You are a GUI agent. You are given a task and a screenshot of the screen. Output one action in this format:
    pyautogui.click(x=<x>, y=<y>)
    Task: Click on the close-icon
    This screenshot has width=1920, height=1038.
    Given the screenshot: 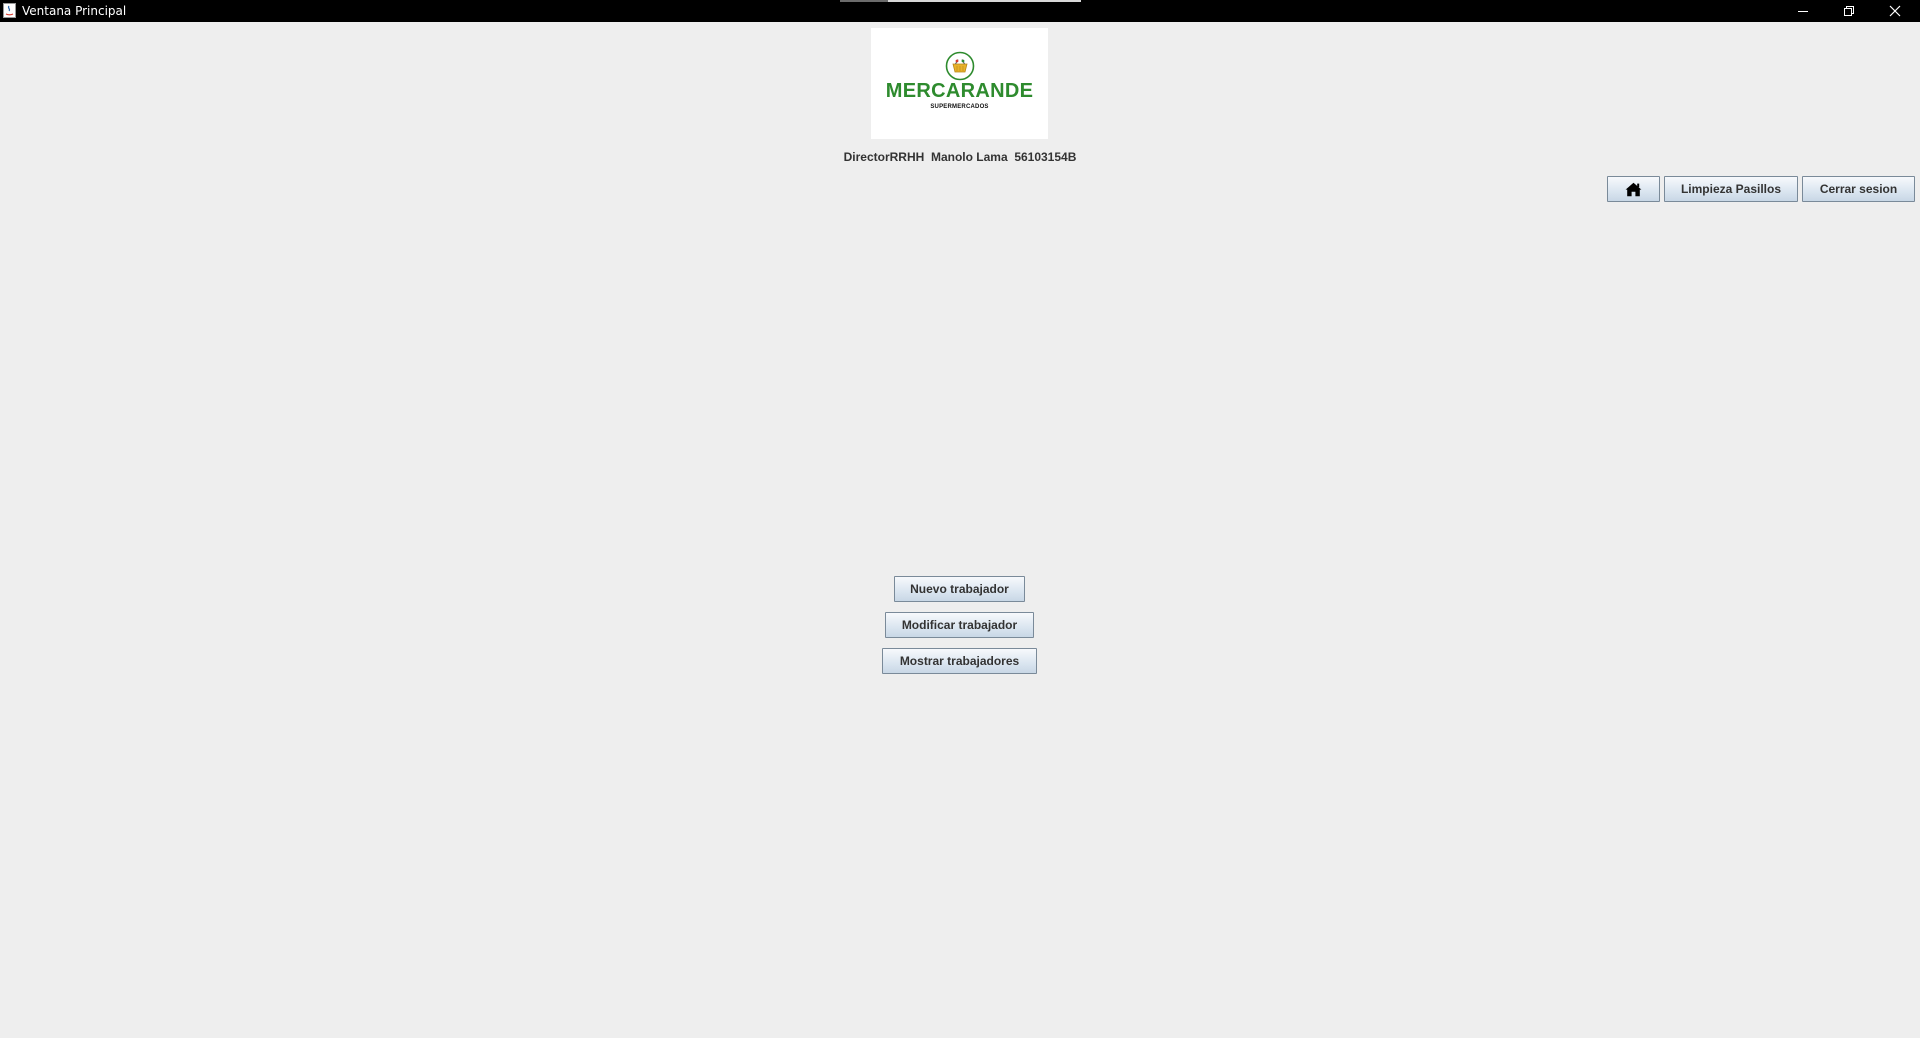 What is the action you would take?
    pyautogui.click(x=1895, y=11)
    